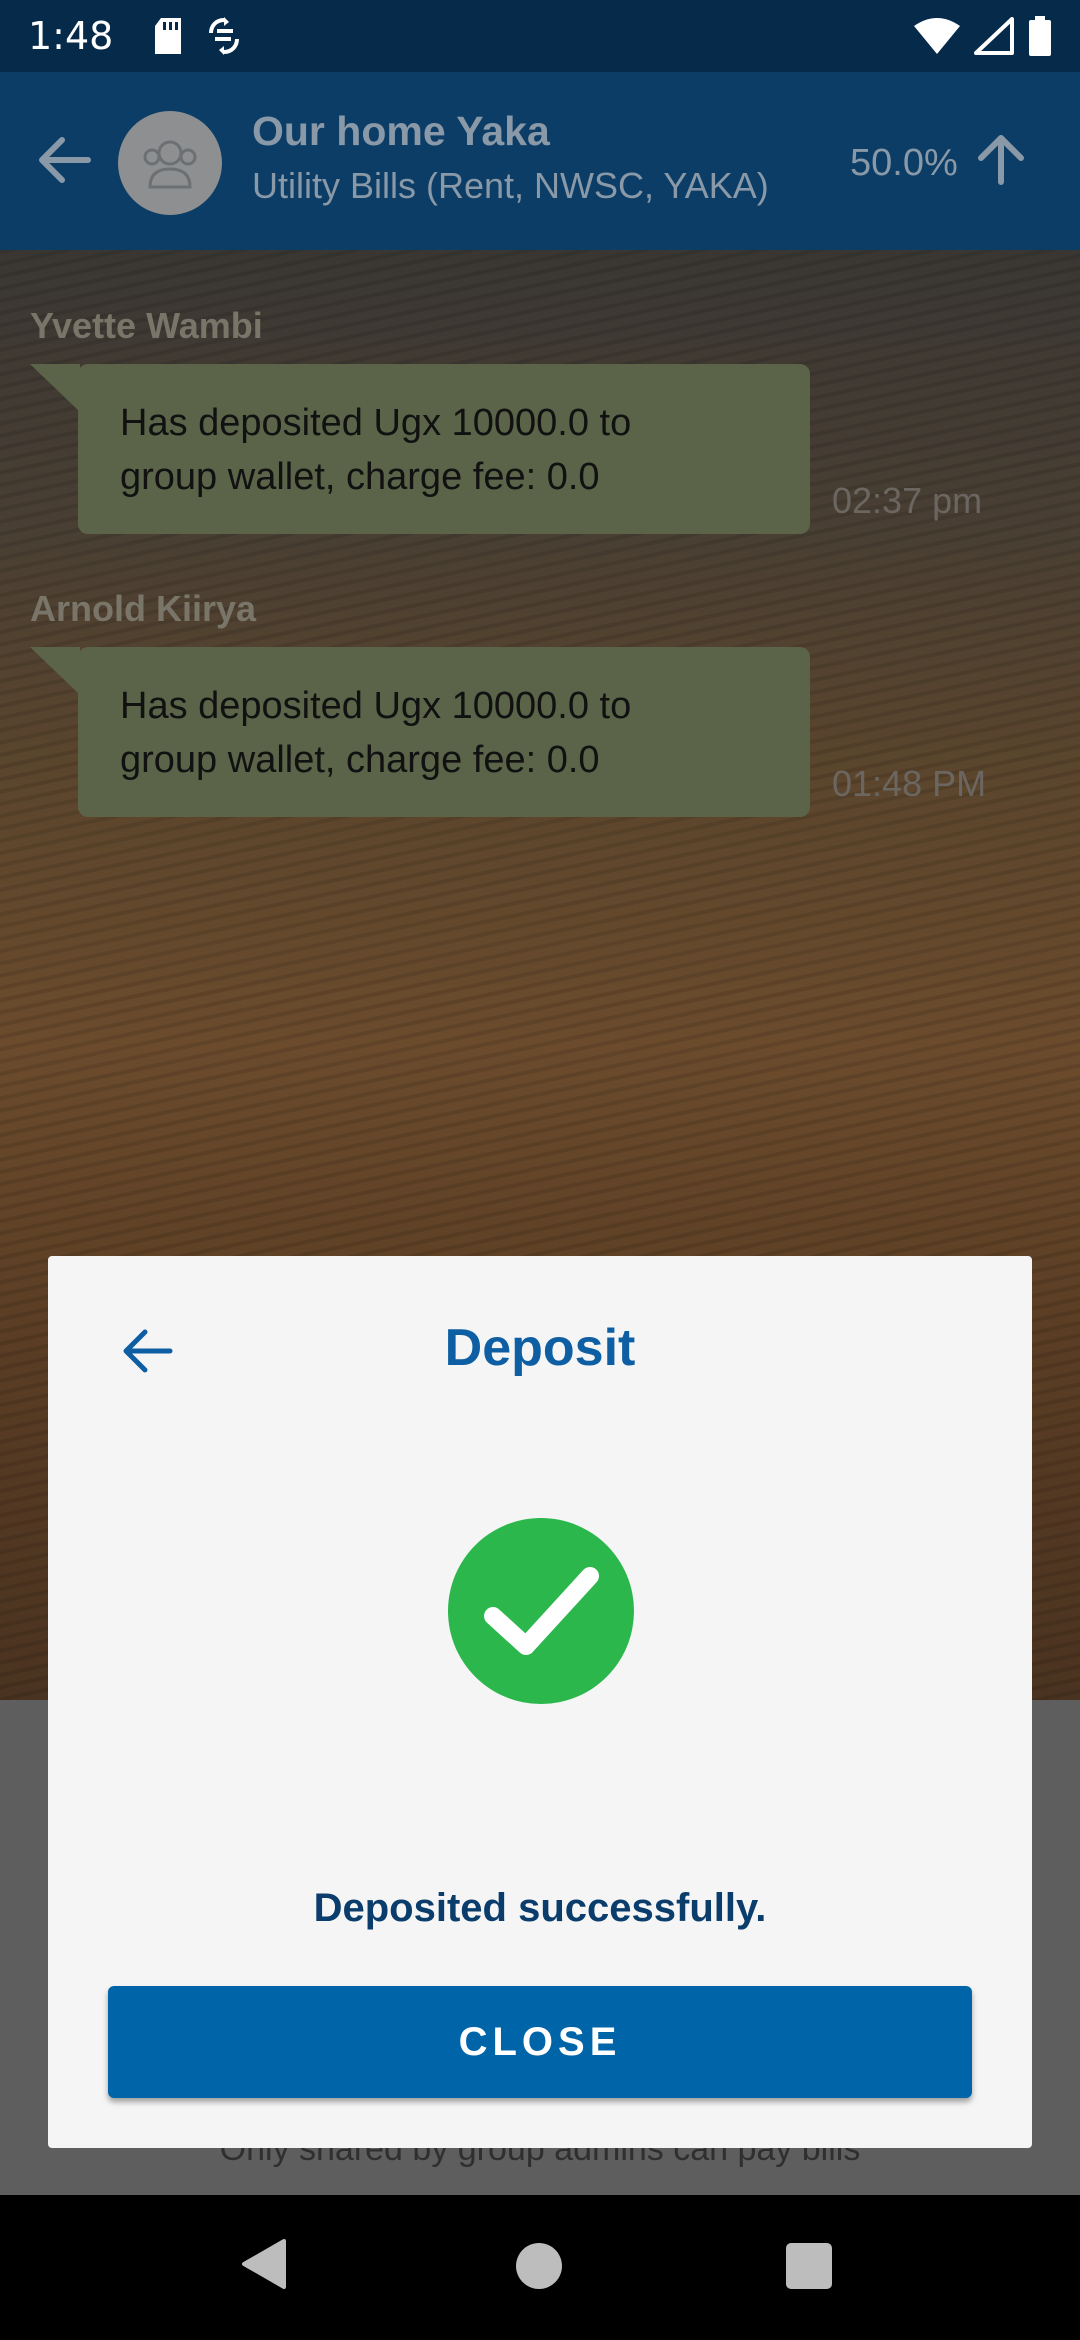  What do you see at coordinates (146, 325) in the screenshot?
I see `message-sender: Yvette Wambi` at bounding box center [146, 325].